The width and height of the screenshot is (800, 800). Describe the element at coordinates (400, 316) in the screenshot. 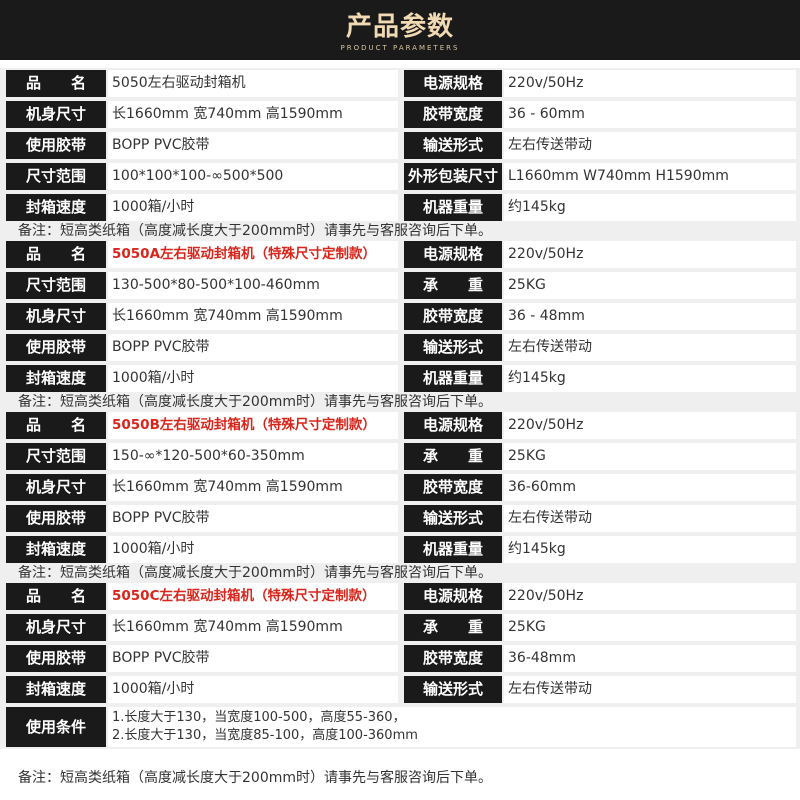

I see `spec-row: 机身尺寸 长1660mm 宽740mm 高1590mm 胶带宽度 36 - 48mm` at that location.